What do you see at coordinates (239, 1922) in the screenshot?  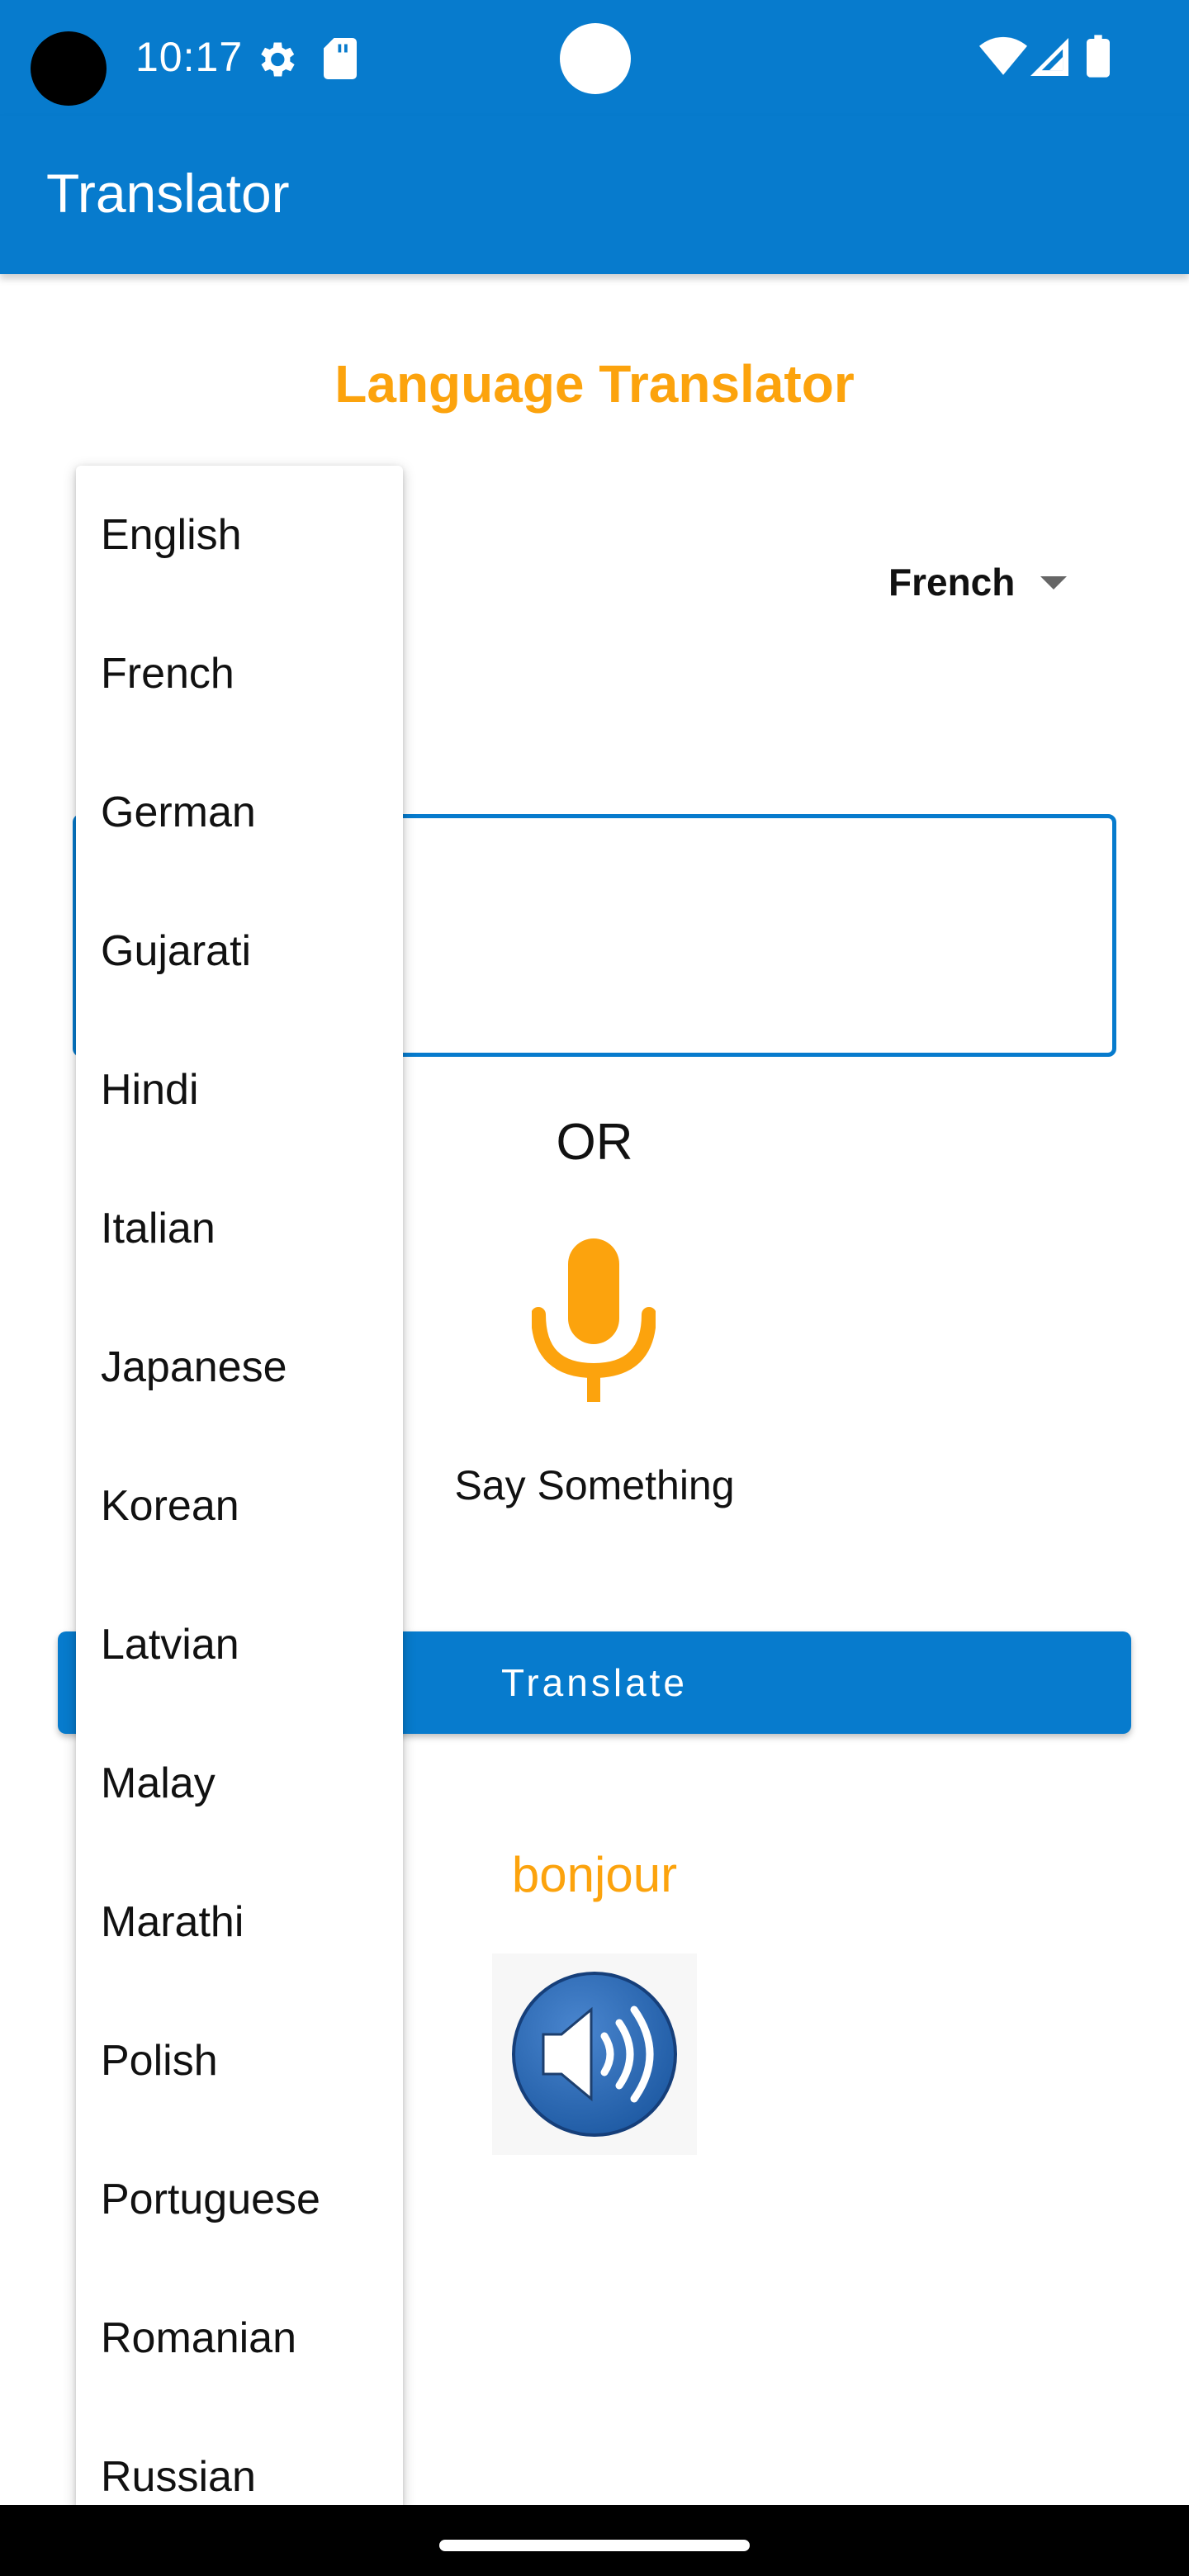 I see `dropdown-item-marathi: Marathi` at bounding box center [239, 1922].